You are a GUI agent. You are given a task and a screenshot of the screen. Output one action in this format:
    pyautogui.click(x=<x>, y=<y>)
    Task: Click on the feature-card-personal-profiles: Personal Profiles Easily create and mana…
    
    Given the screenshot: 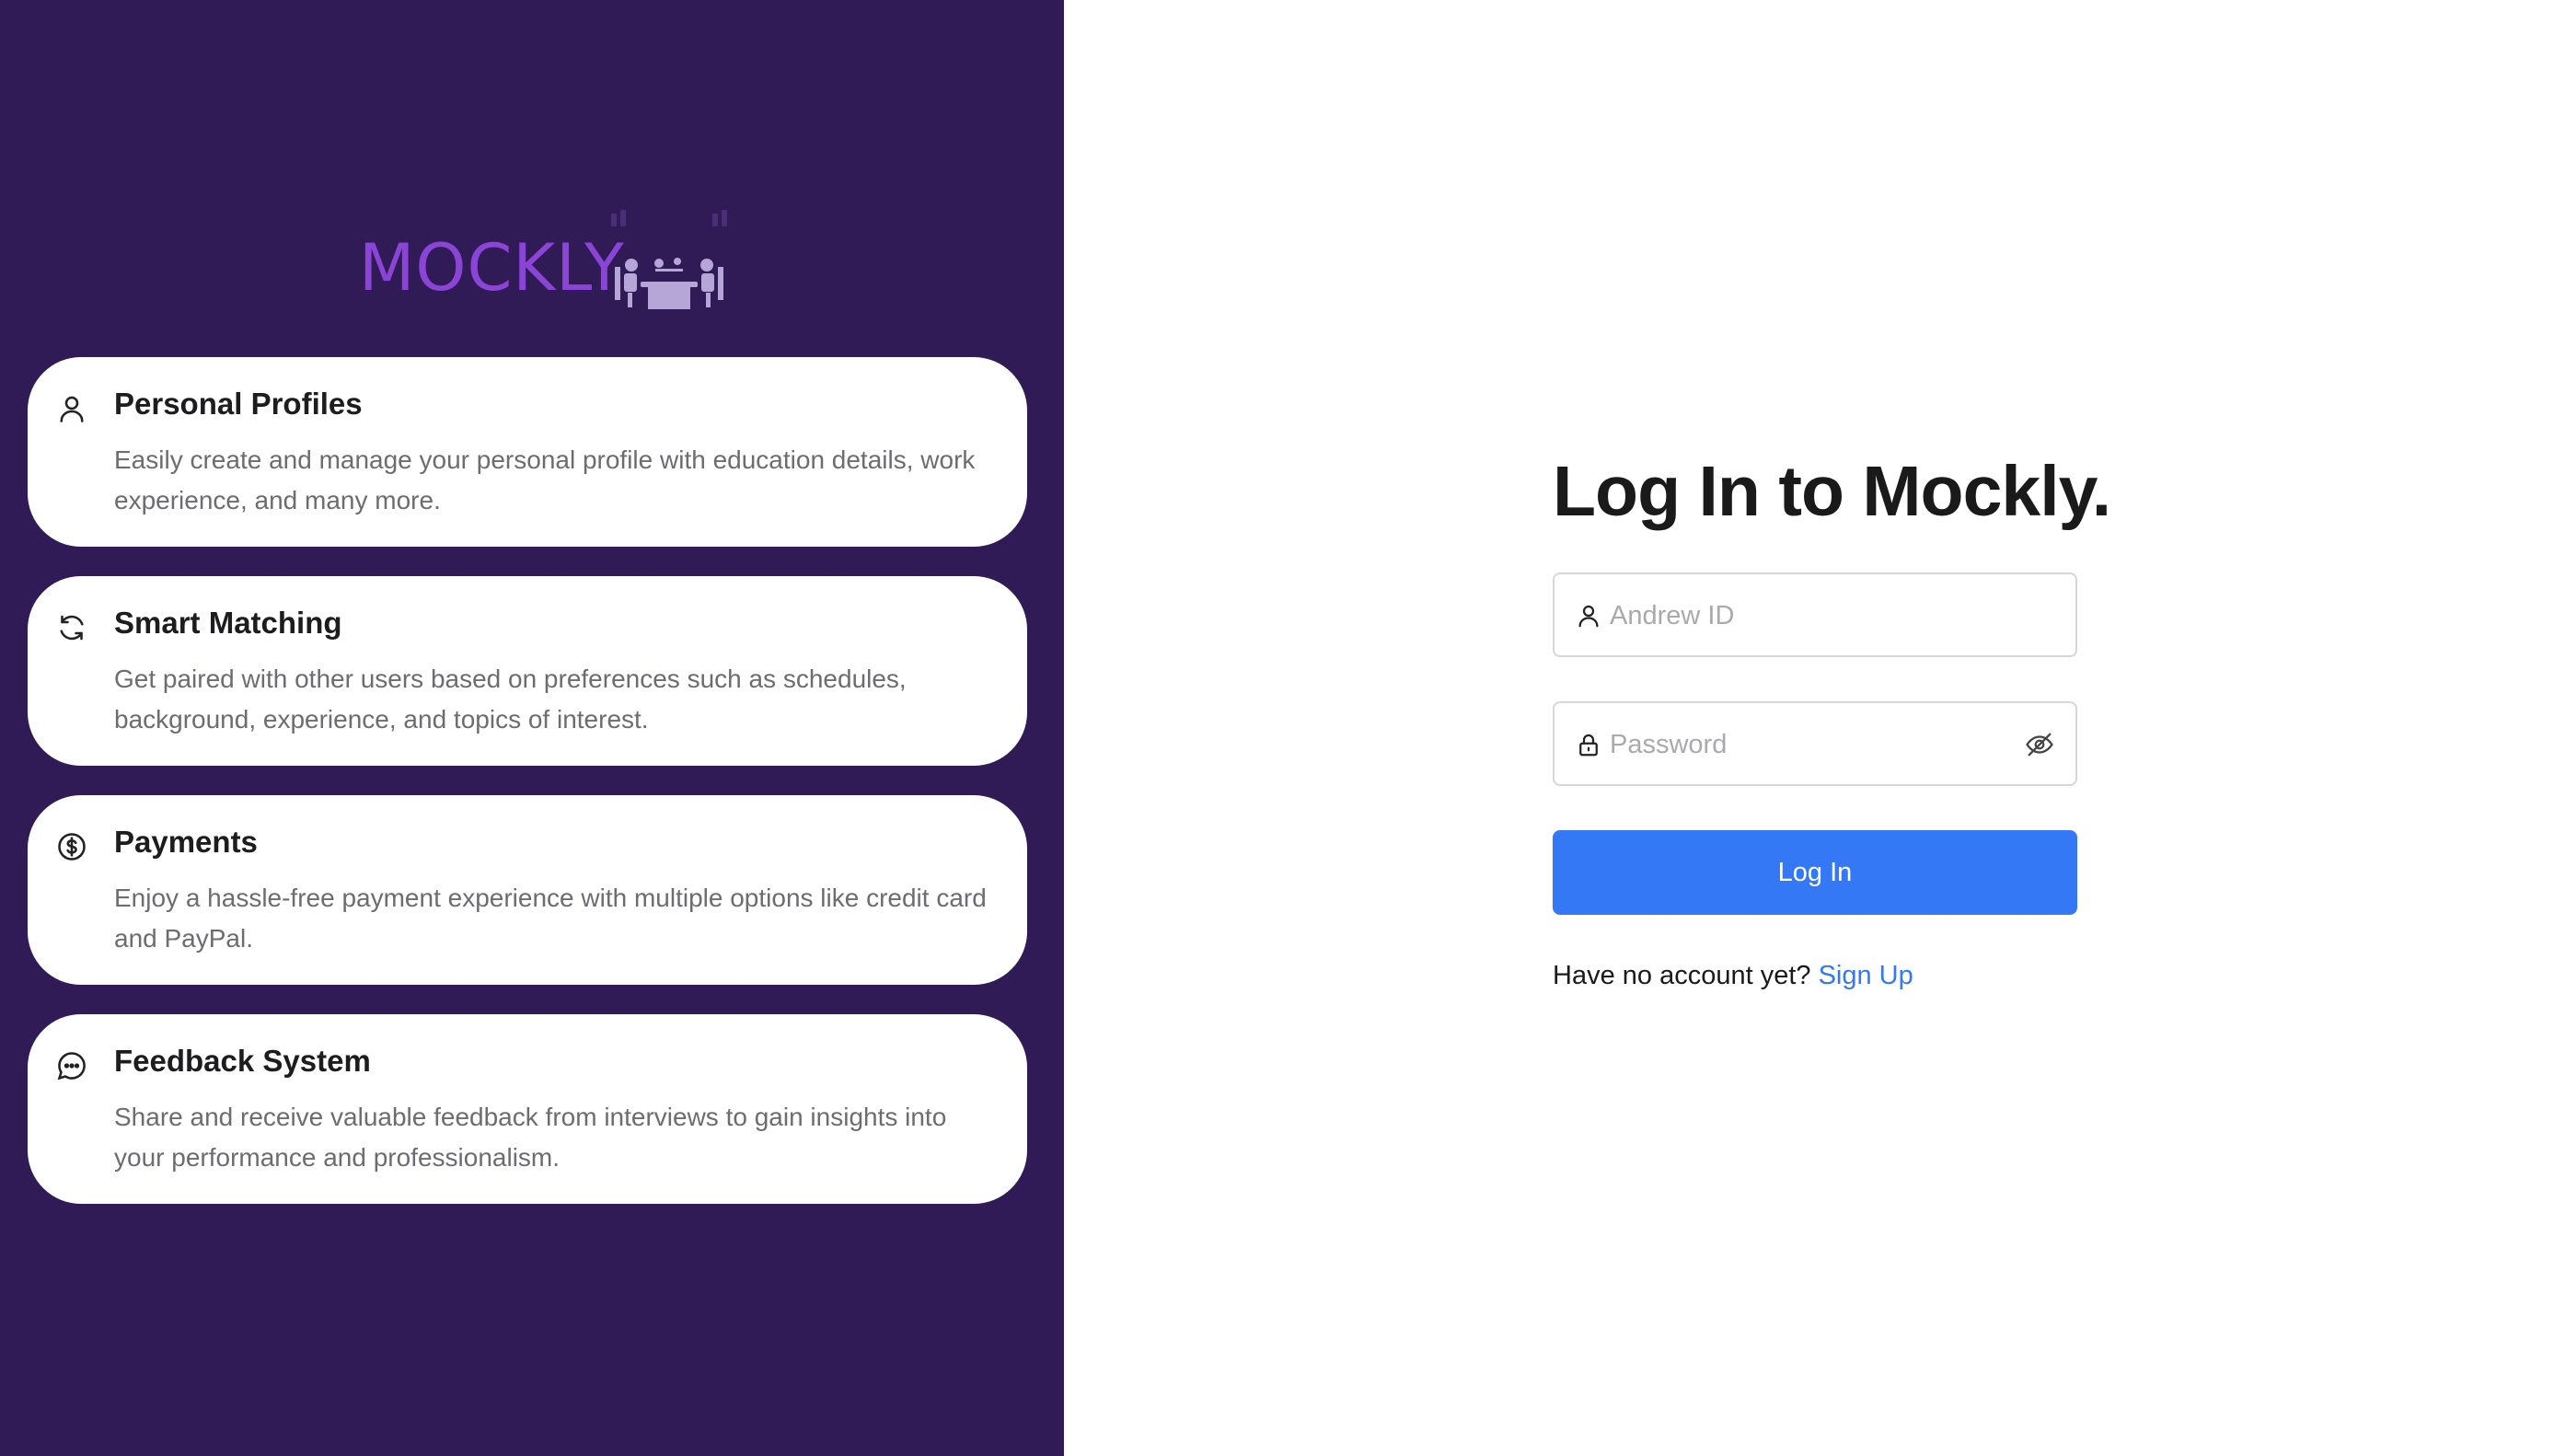 What is the action you would take?
    pyautogui.click(x=527, y=452)
    